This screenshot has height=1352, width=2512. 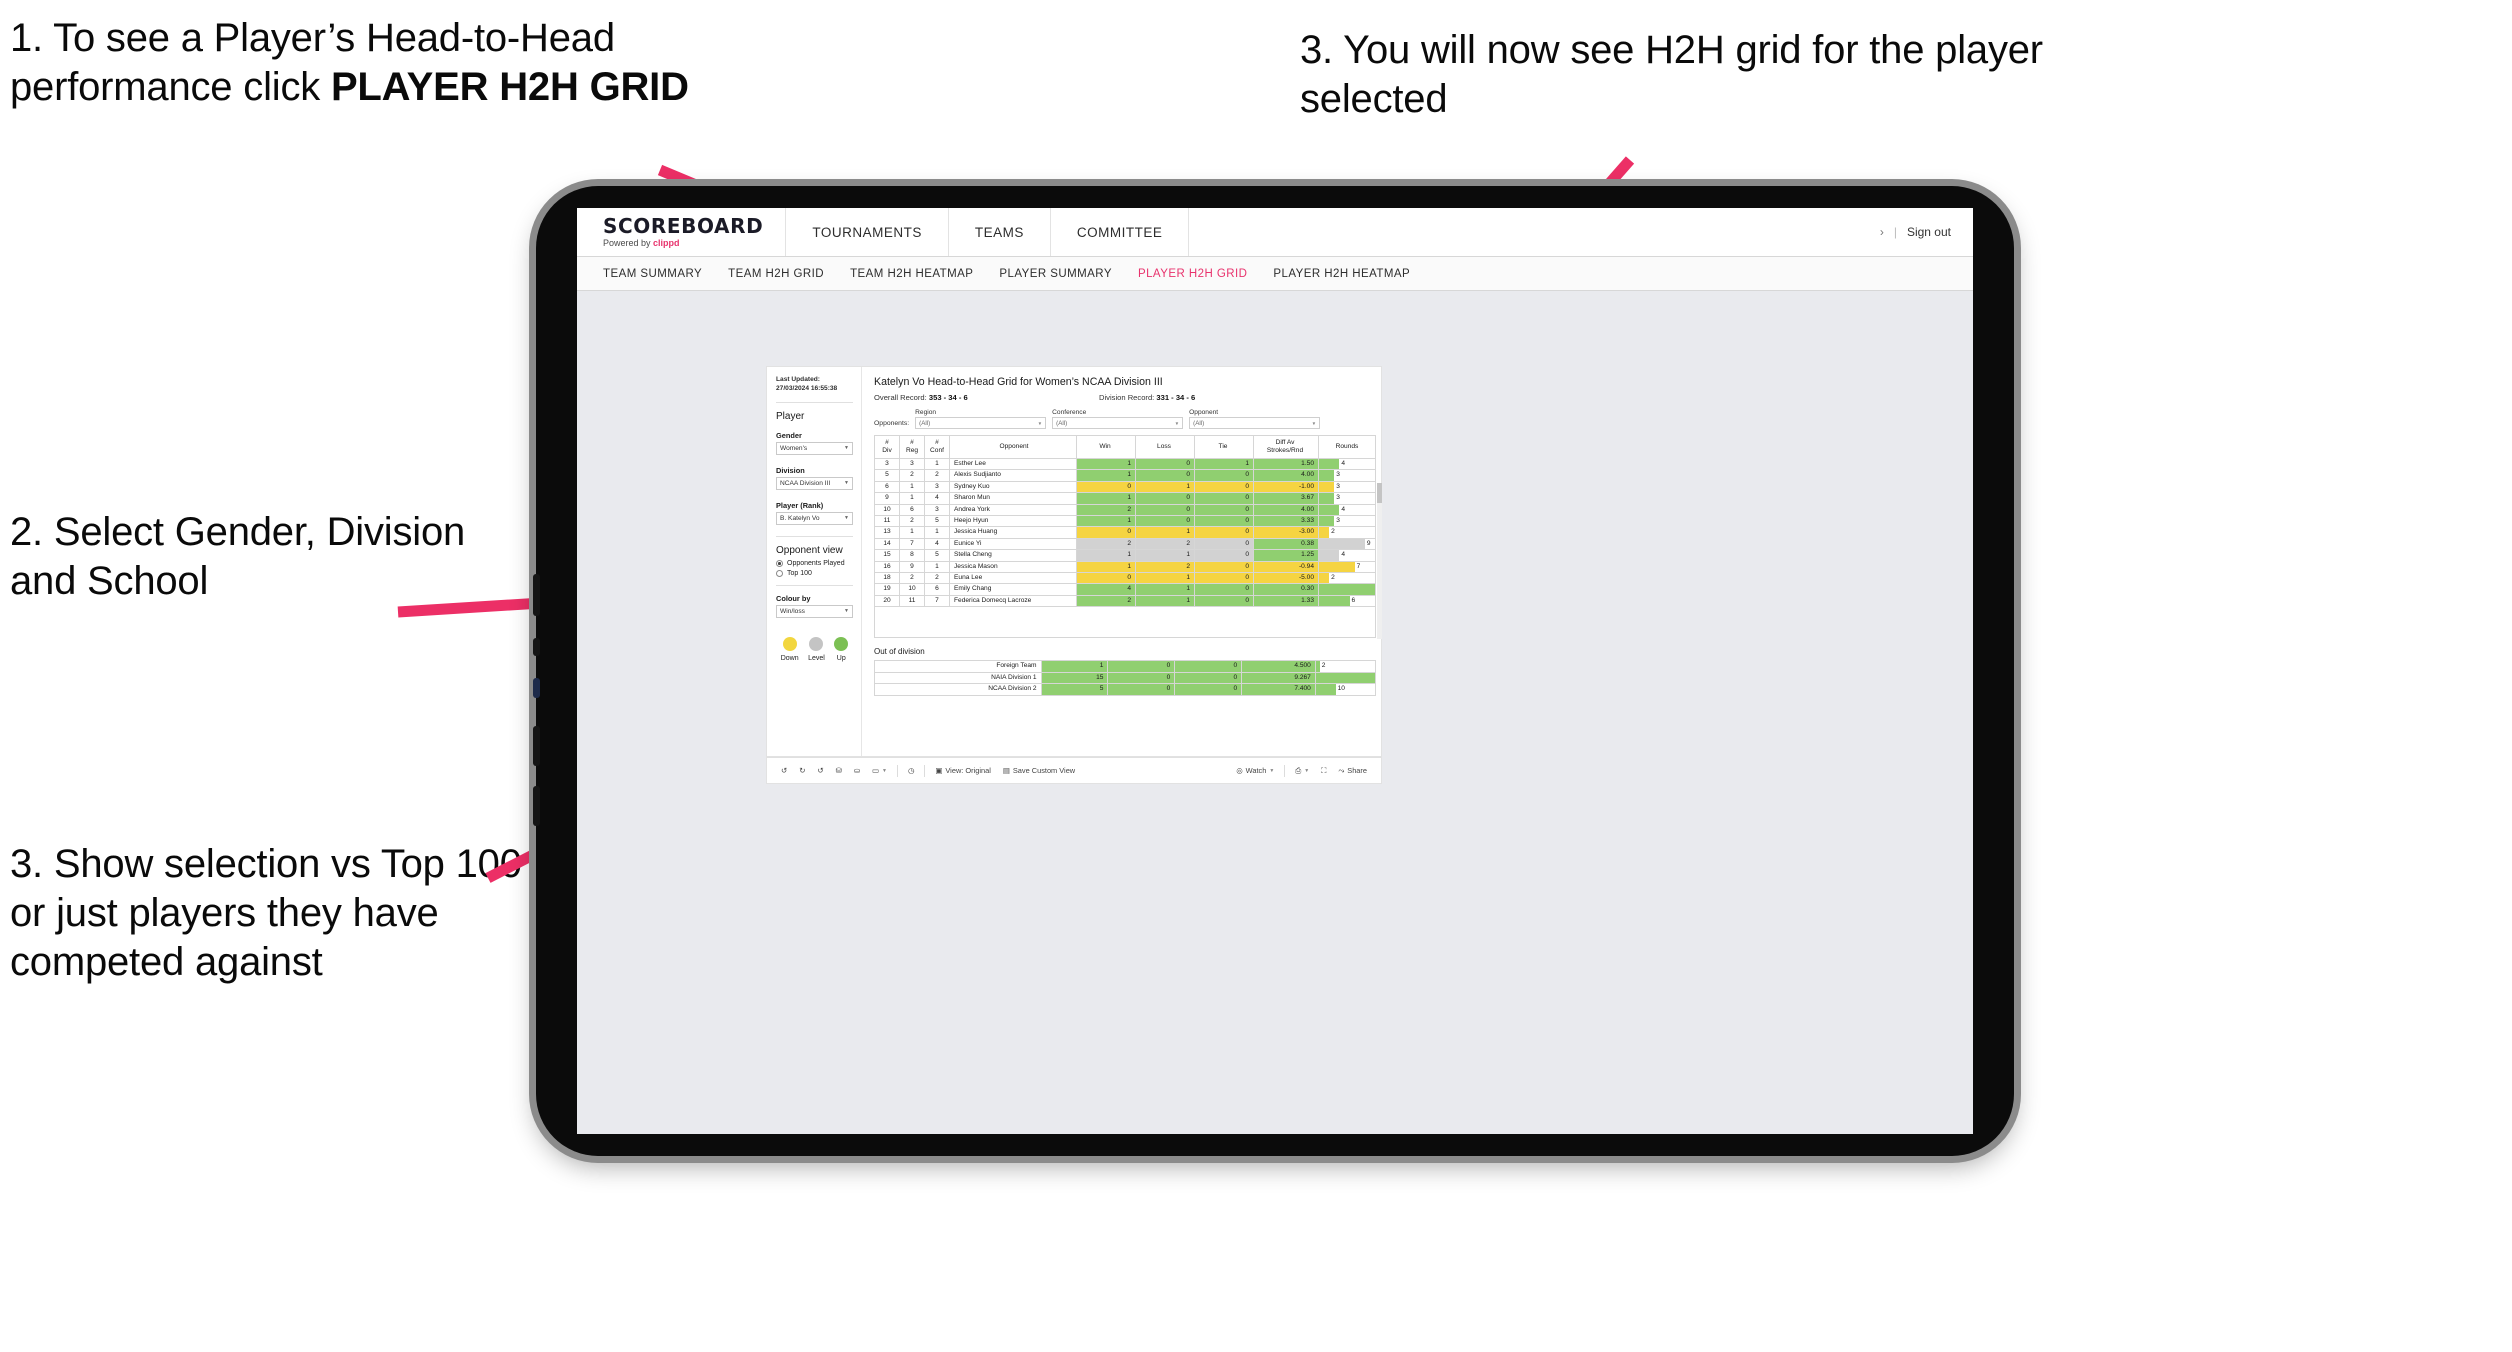 What do you see at coordinates (1013, 601) in the screenshot?
I see `cell-opponent: Federica Domecq Lacroze` at bounding box center [1013, 601].